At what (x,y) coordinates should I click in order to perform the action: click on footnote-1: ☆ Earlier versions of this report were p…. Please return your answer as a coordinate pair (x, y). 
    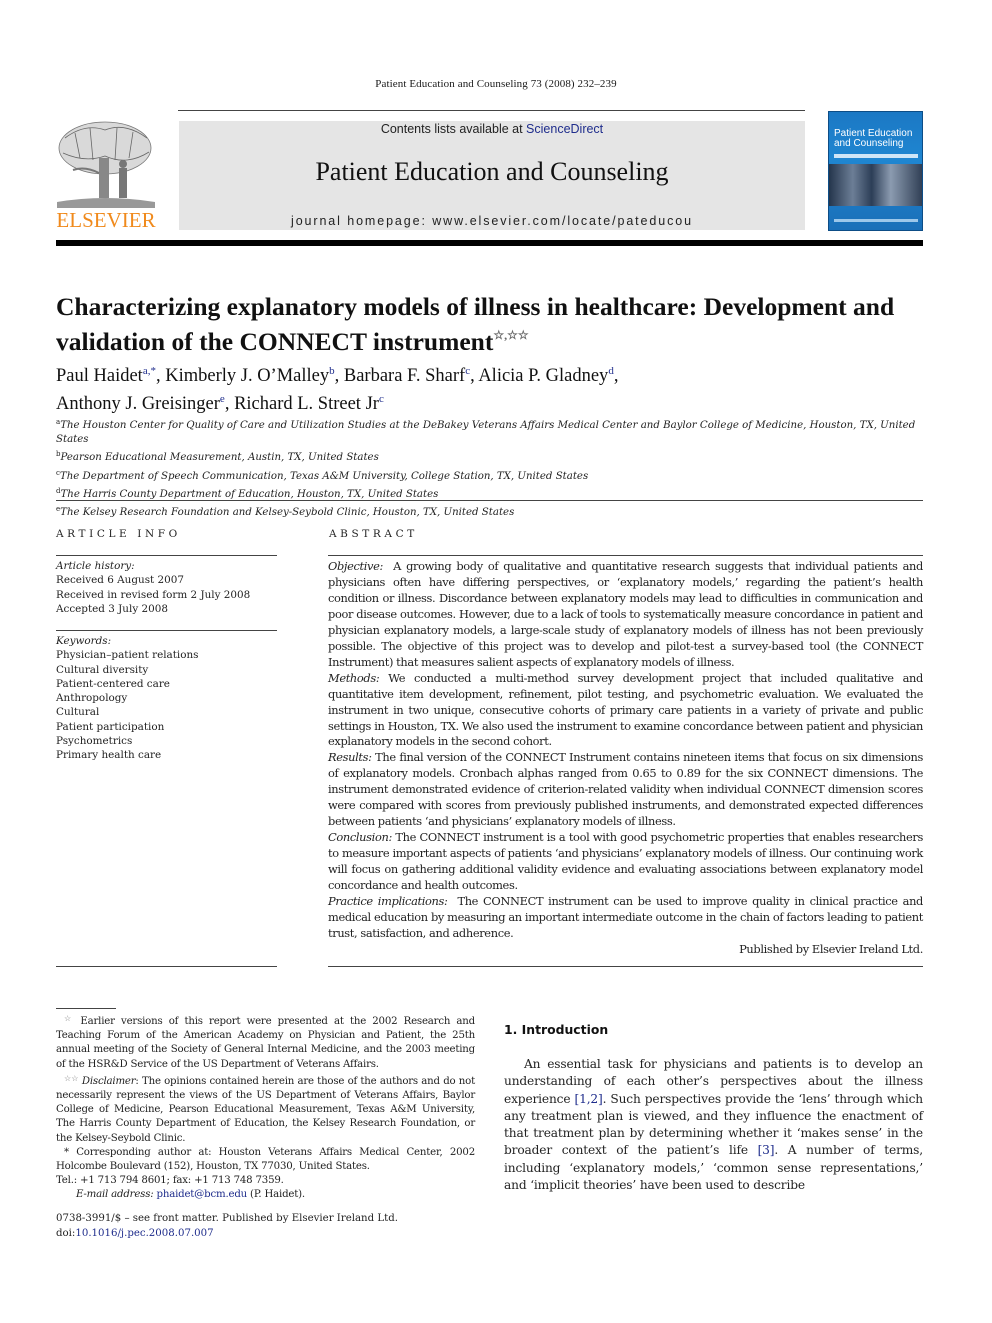
    Looking at the image, I should click on (265, 1042).